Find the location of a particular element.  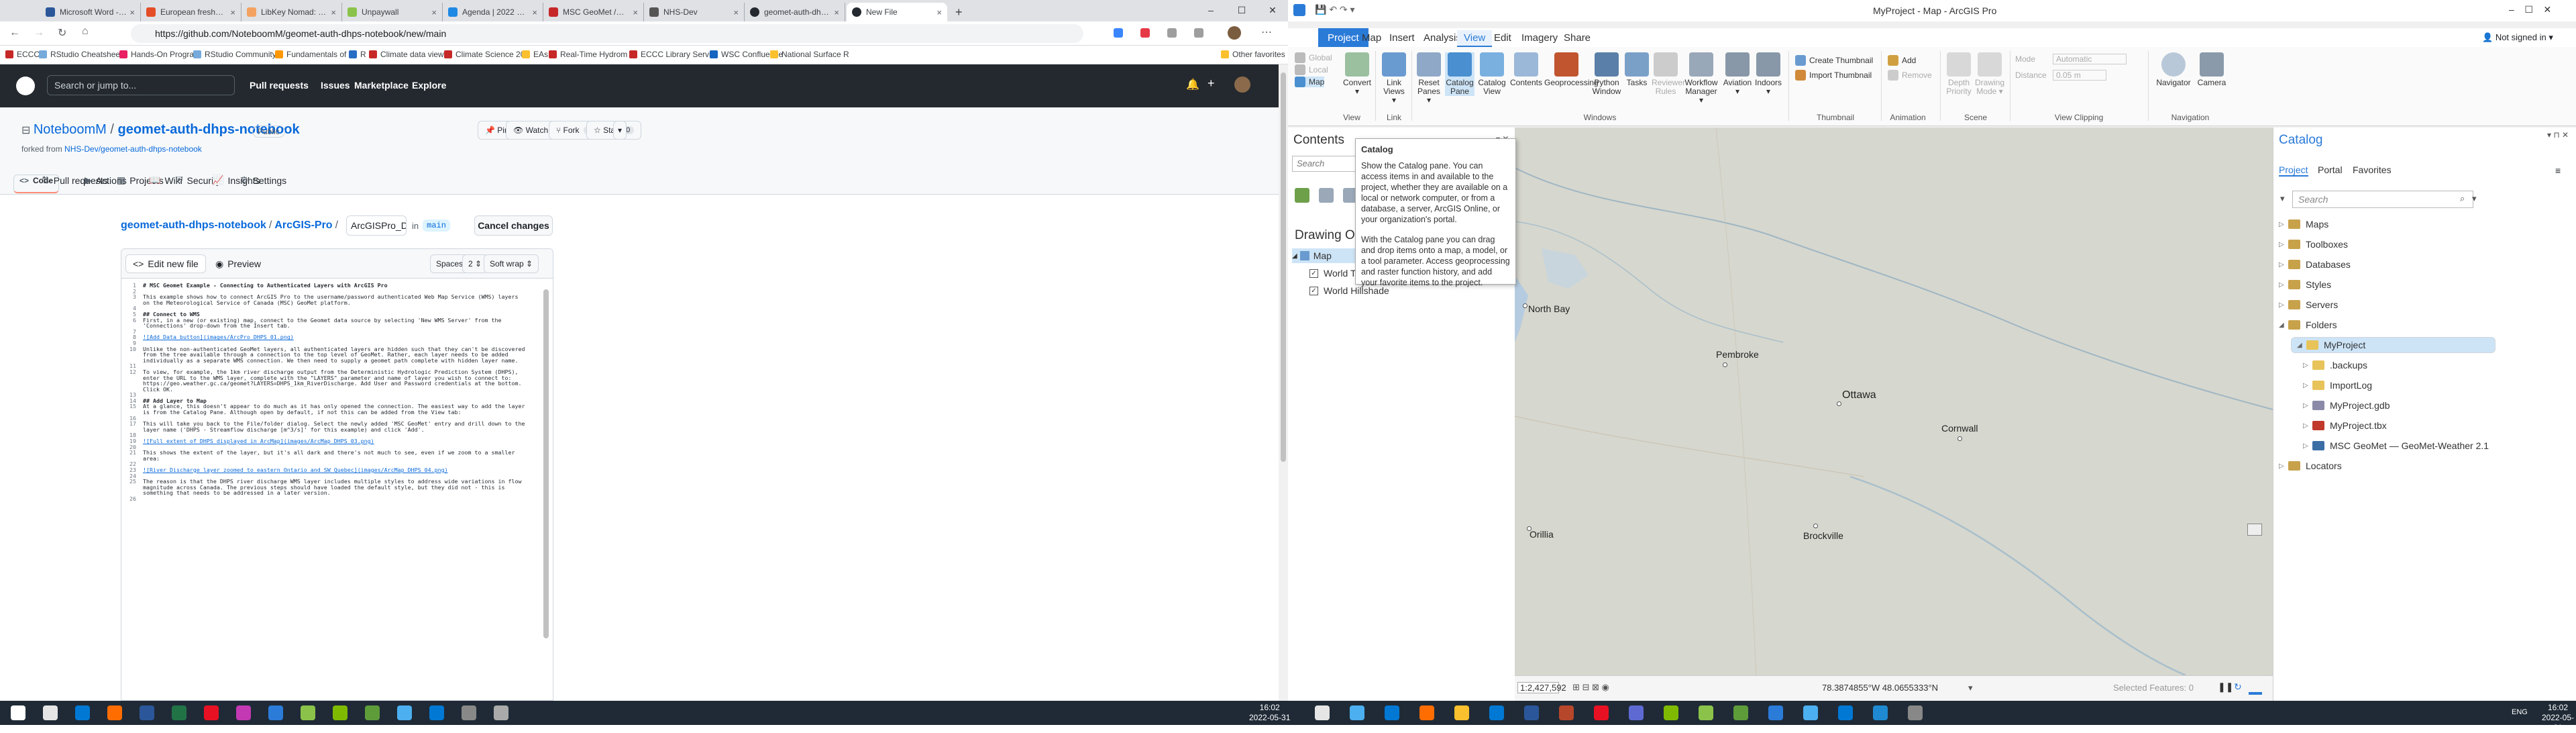

browser-tab: Microsoft Word - geom× is located at coordinates (90, 12).